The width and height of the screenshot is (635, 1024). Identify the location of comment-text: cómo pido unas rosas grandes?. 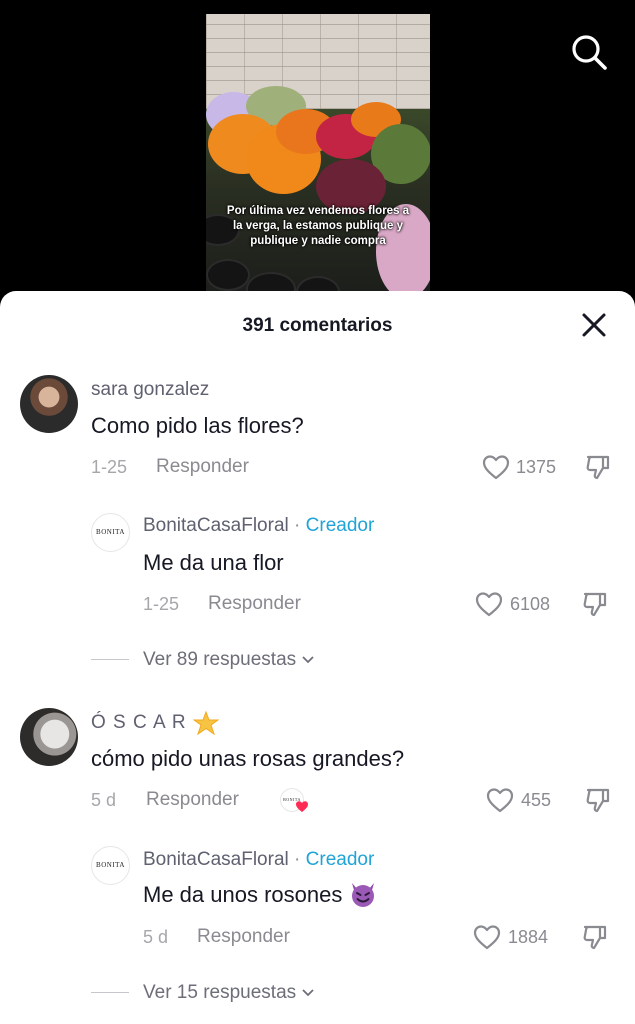
(248, 758).